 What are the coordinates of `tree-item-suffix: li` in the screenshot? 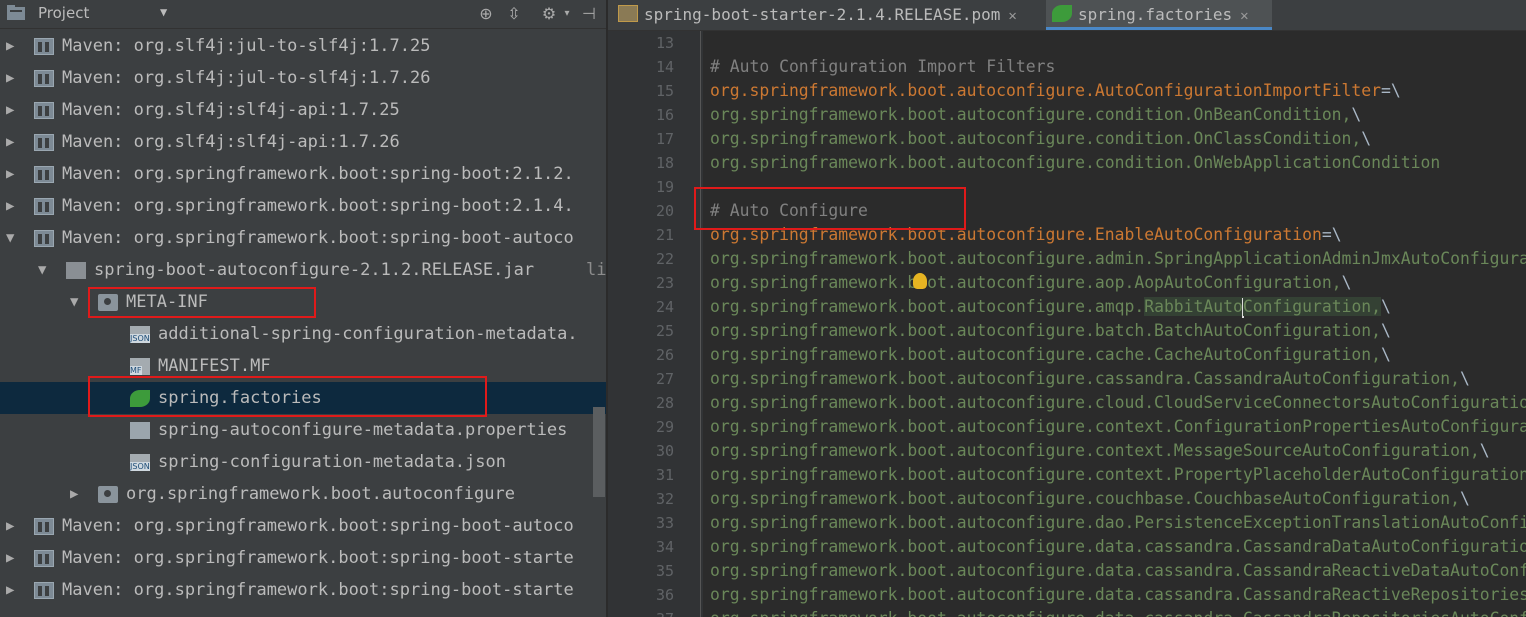 It's located at (596, 270).